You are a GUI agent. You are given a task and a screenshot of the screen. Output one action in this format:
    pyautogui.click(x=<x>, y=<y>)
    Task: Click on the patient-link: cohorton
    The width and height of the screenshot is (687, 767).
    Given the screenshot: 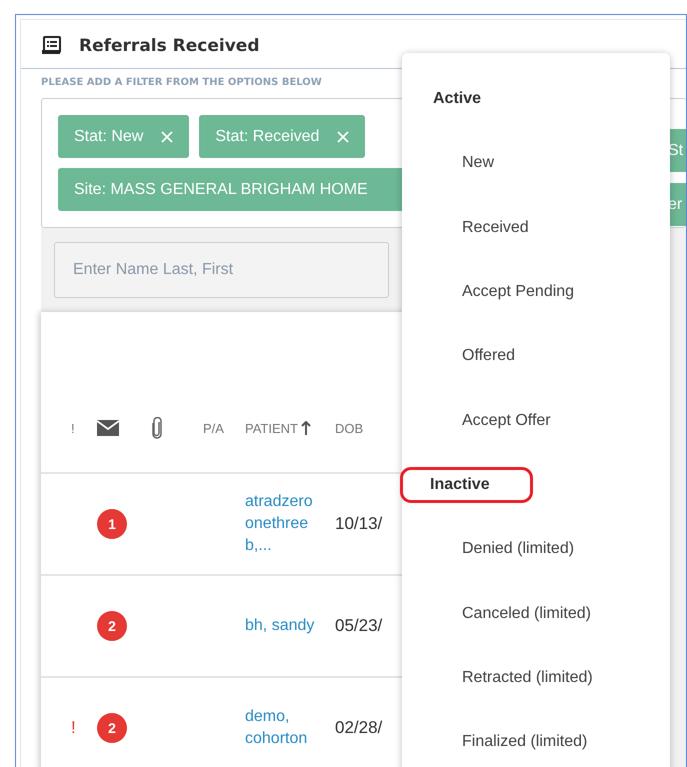 What is the action you would take?
    pyautogui.click(x=290, y=739)
    